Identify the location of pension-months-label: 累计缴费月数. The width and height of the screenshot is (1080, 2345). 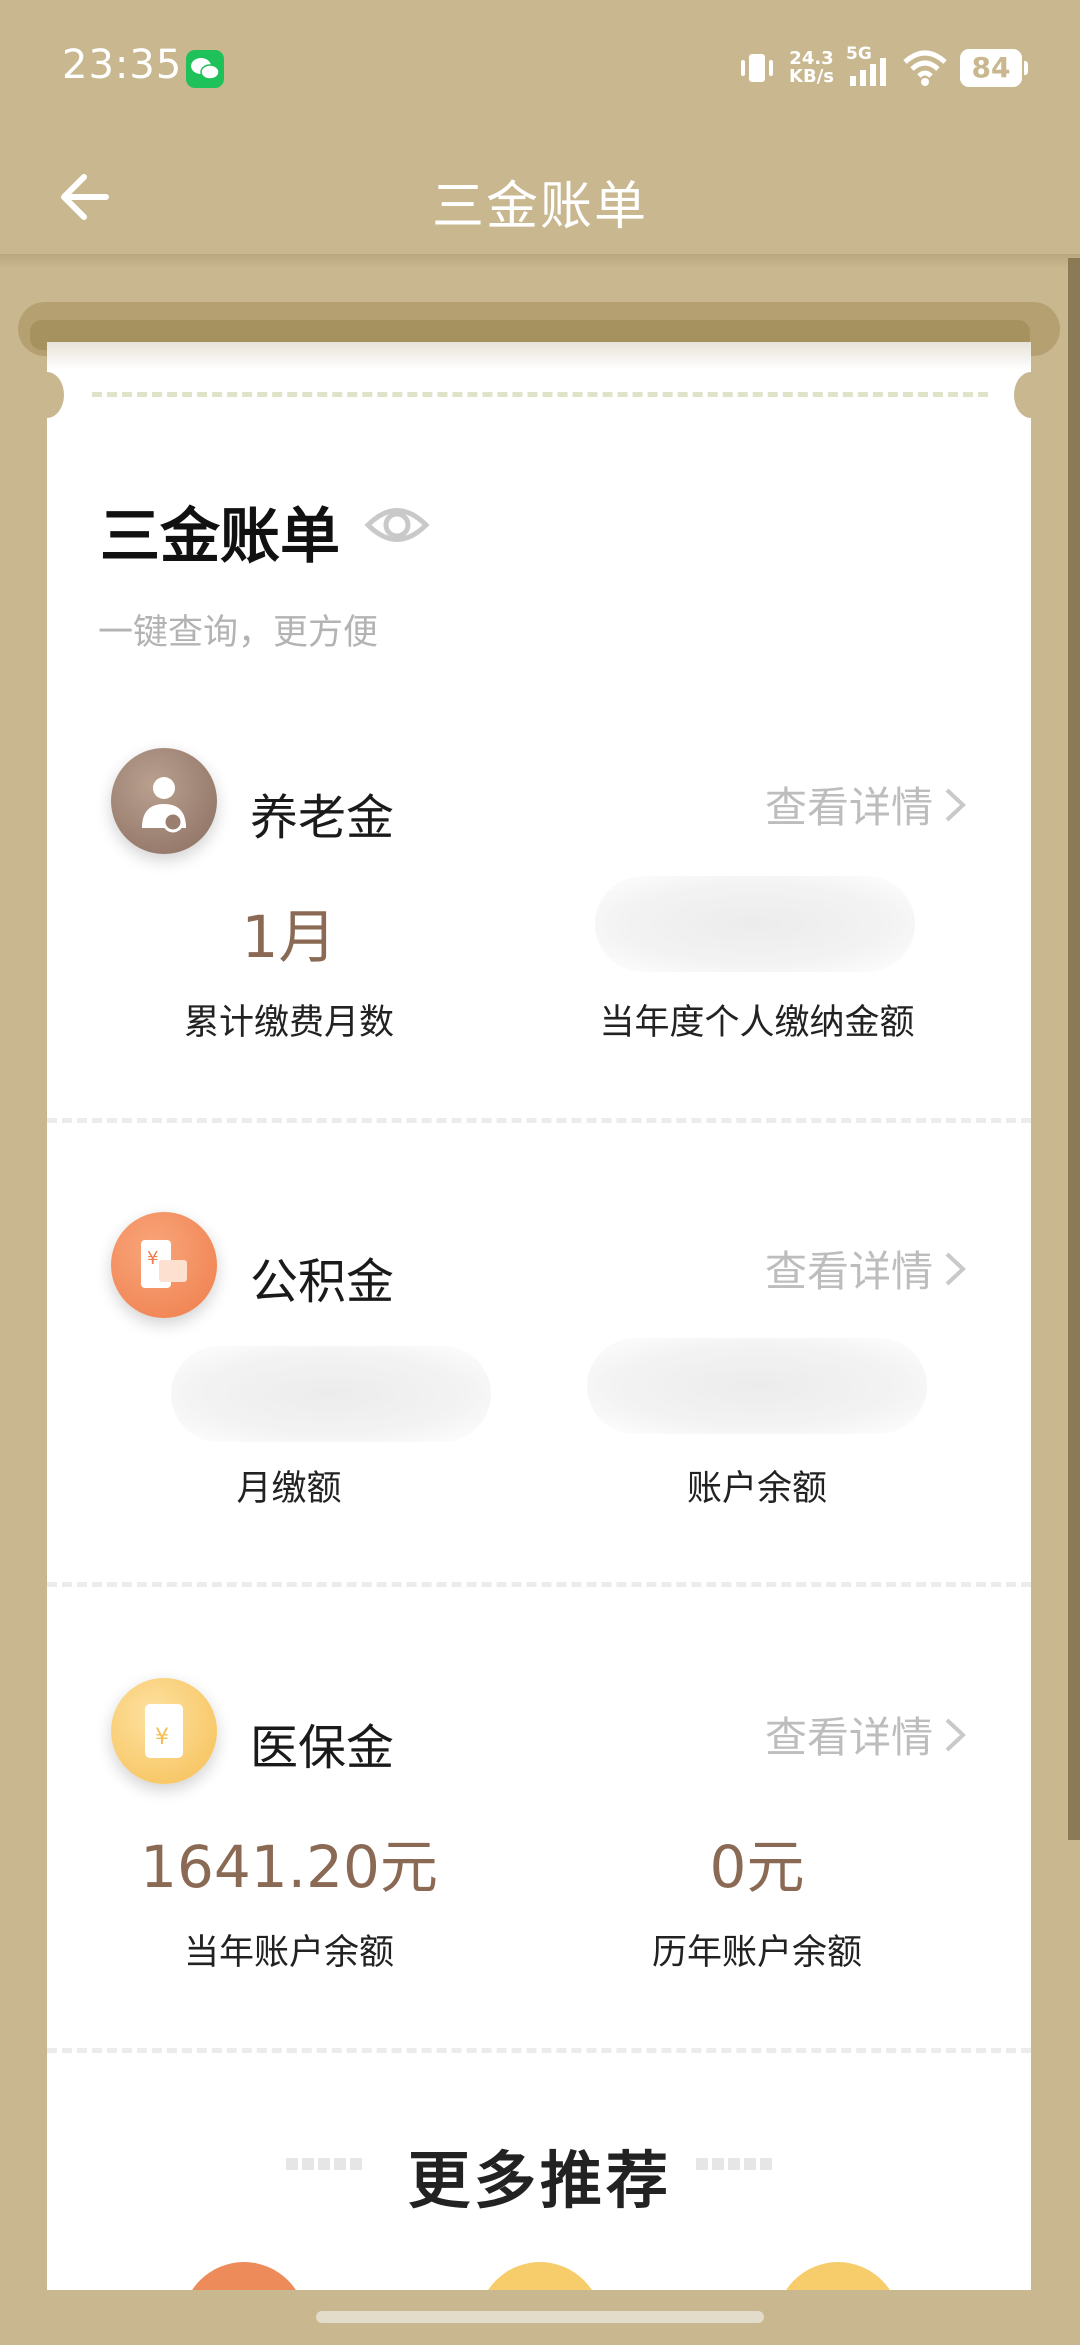
(288, 1023).